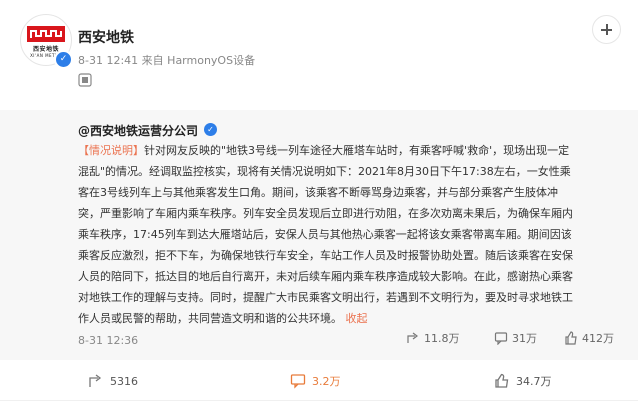 This screenshot has height=420, width=638. What do you see at coordinates (111, 150) in the screenshot?
I see `hashtag-link: 【情况说明】` at bounding box center [111, 150].